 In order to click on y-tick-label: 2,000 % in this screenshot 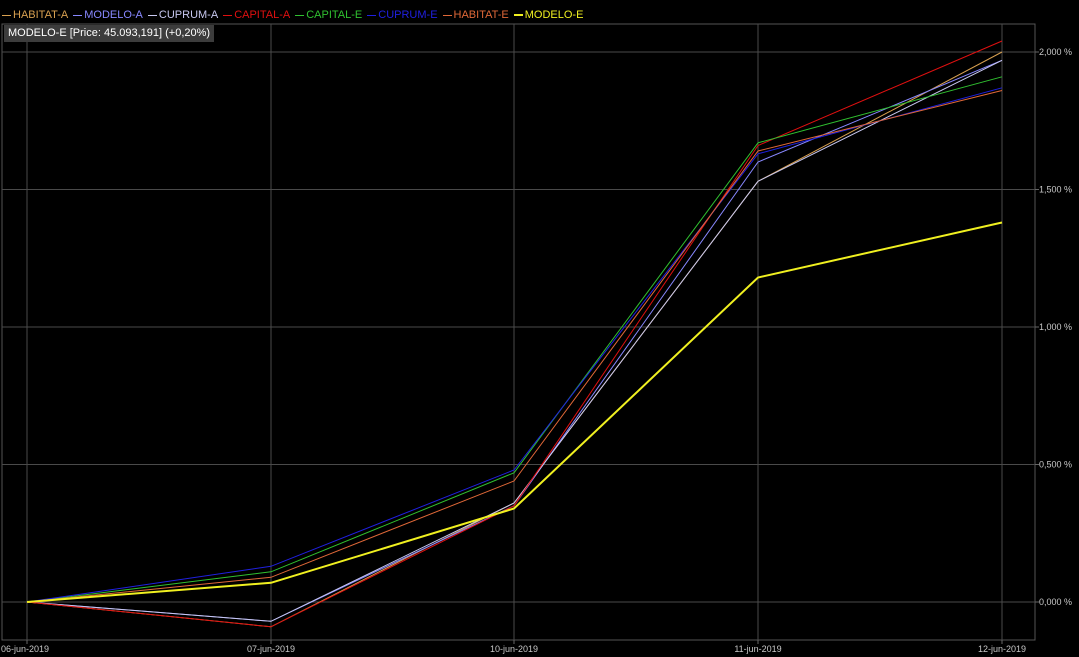, I will do `click(1055, 52)`.